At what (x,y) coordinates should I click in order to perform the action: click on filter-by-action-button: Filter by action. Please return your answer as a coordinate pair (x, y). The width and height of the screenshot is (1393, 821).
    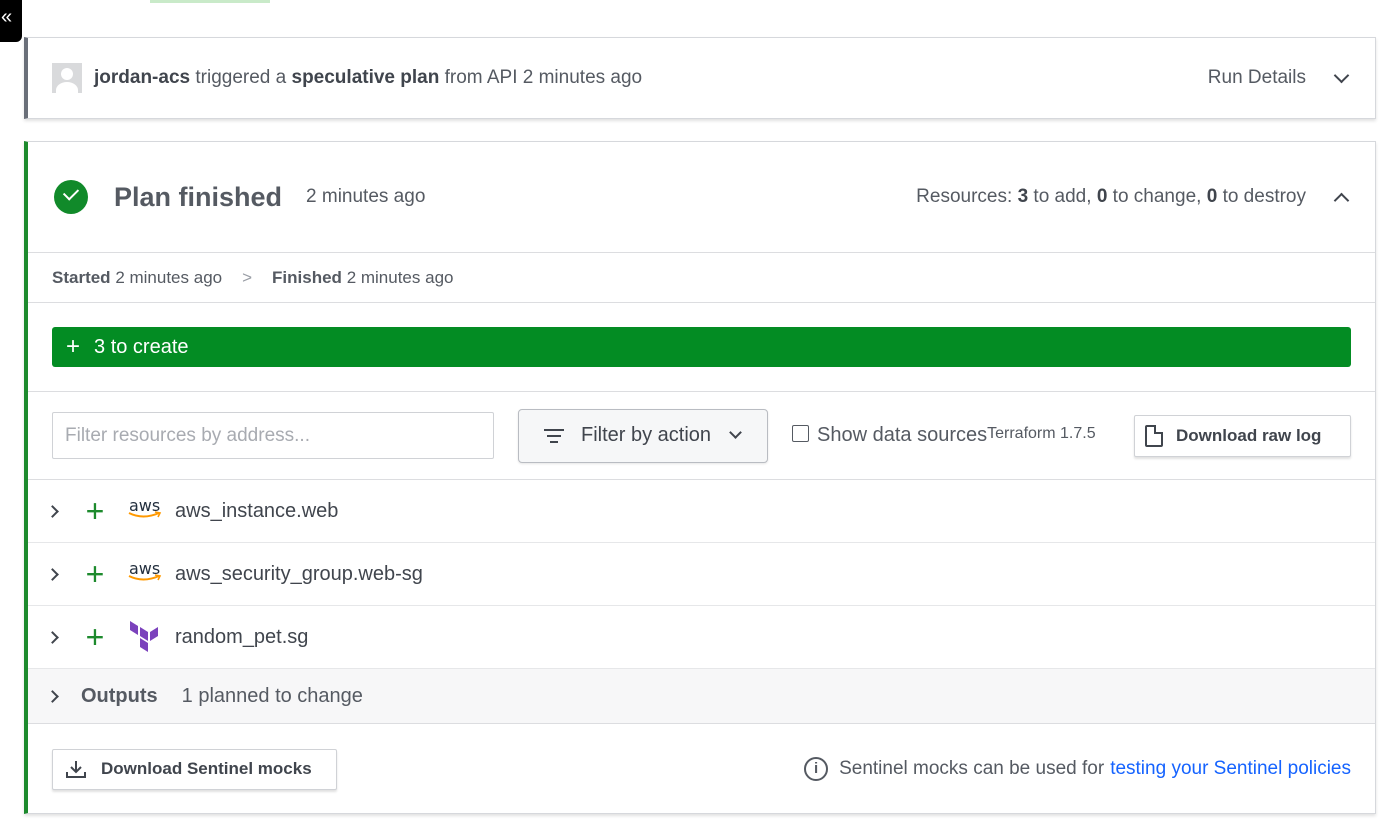
    Looking at the image, I should click on (643, 435).